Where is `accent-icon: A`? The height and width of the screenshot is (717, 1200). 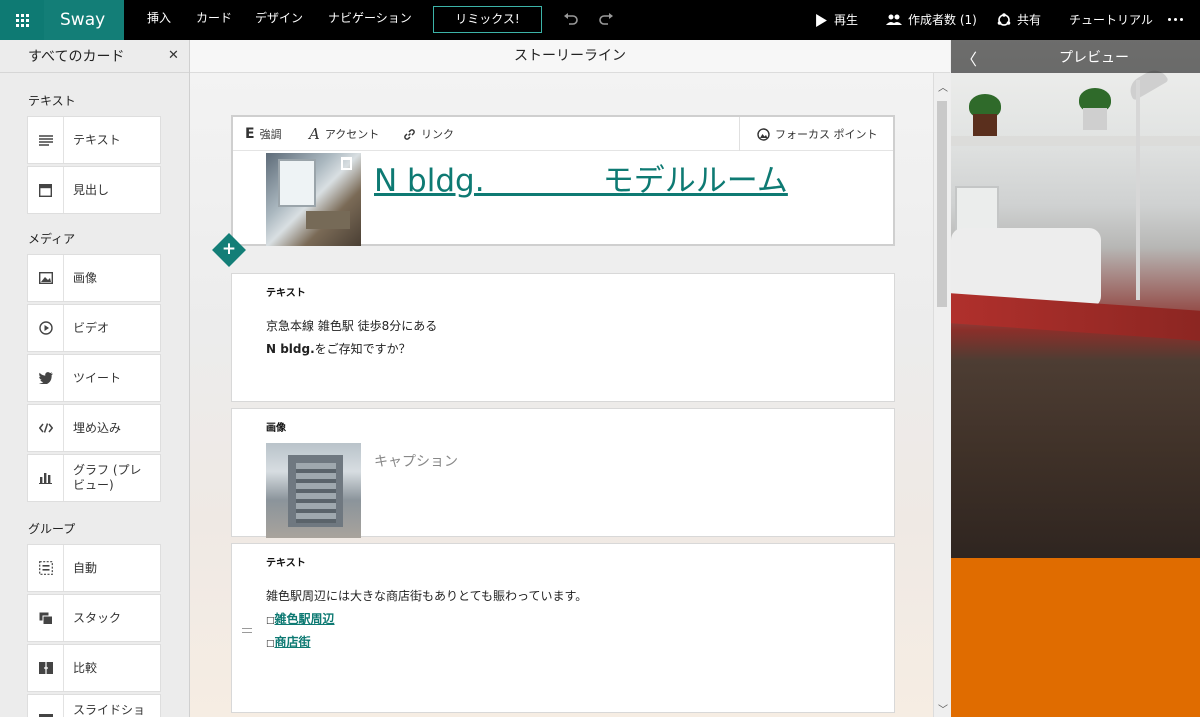
accent-icon: A is located at coordinates (314, 134).